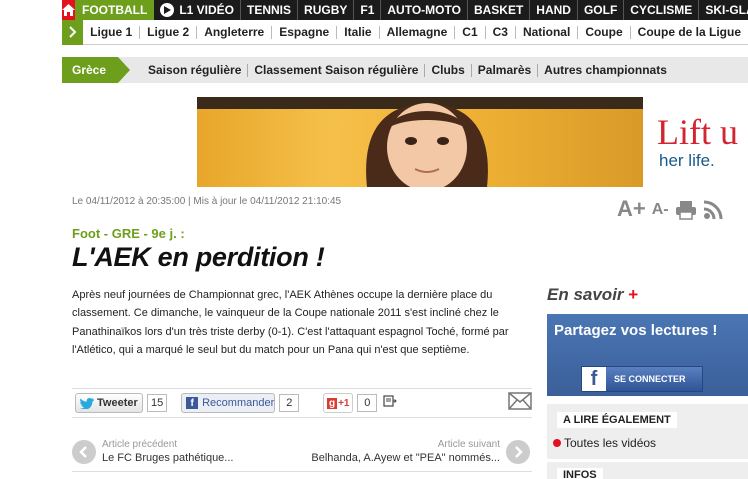  Describe the element at coordinates (448, 70) in the screenshot. I see `section-clubs: Clubs` at that location.